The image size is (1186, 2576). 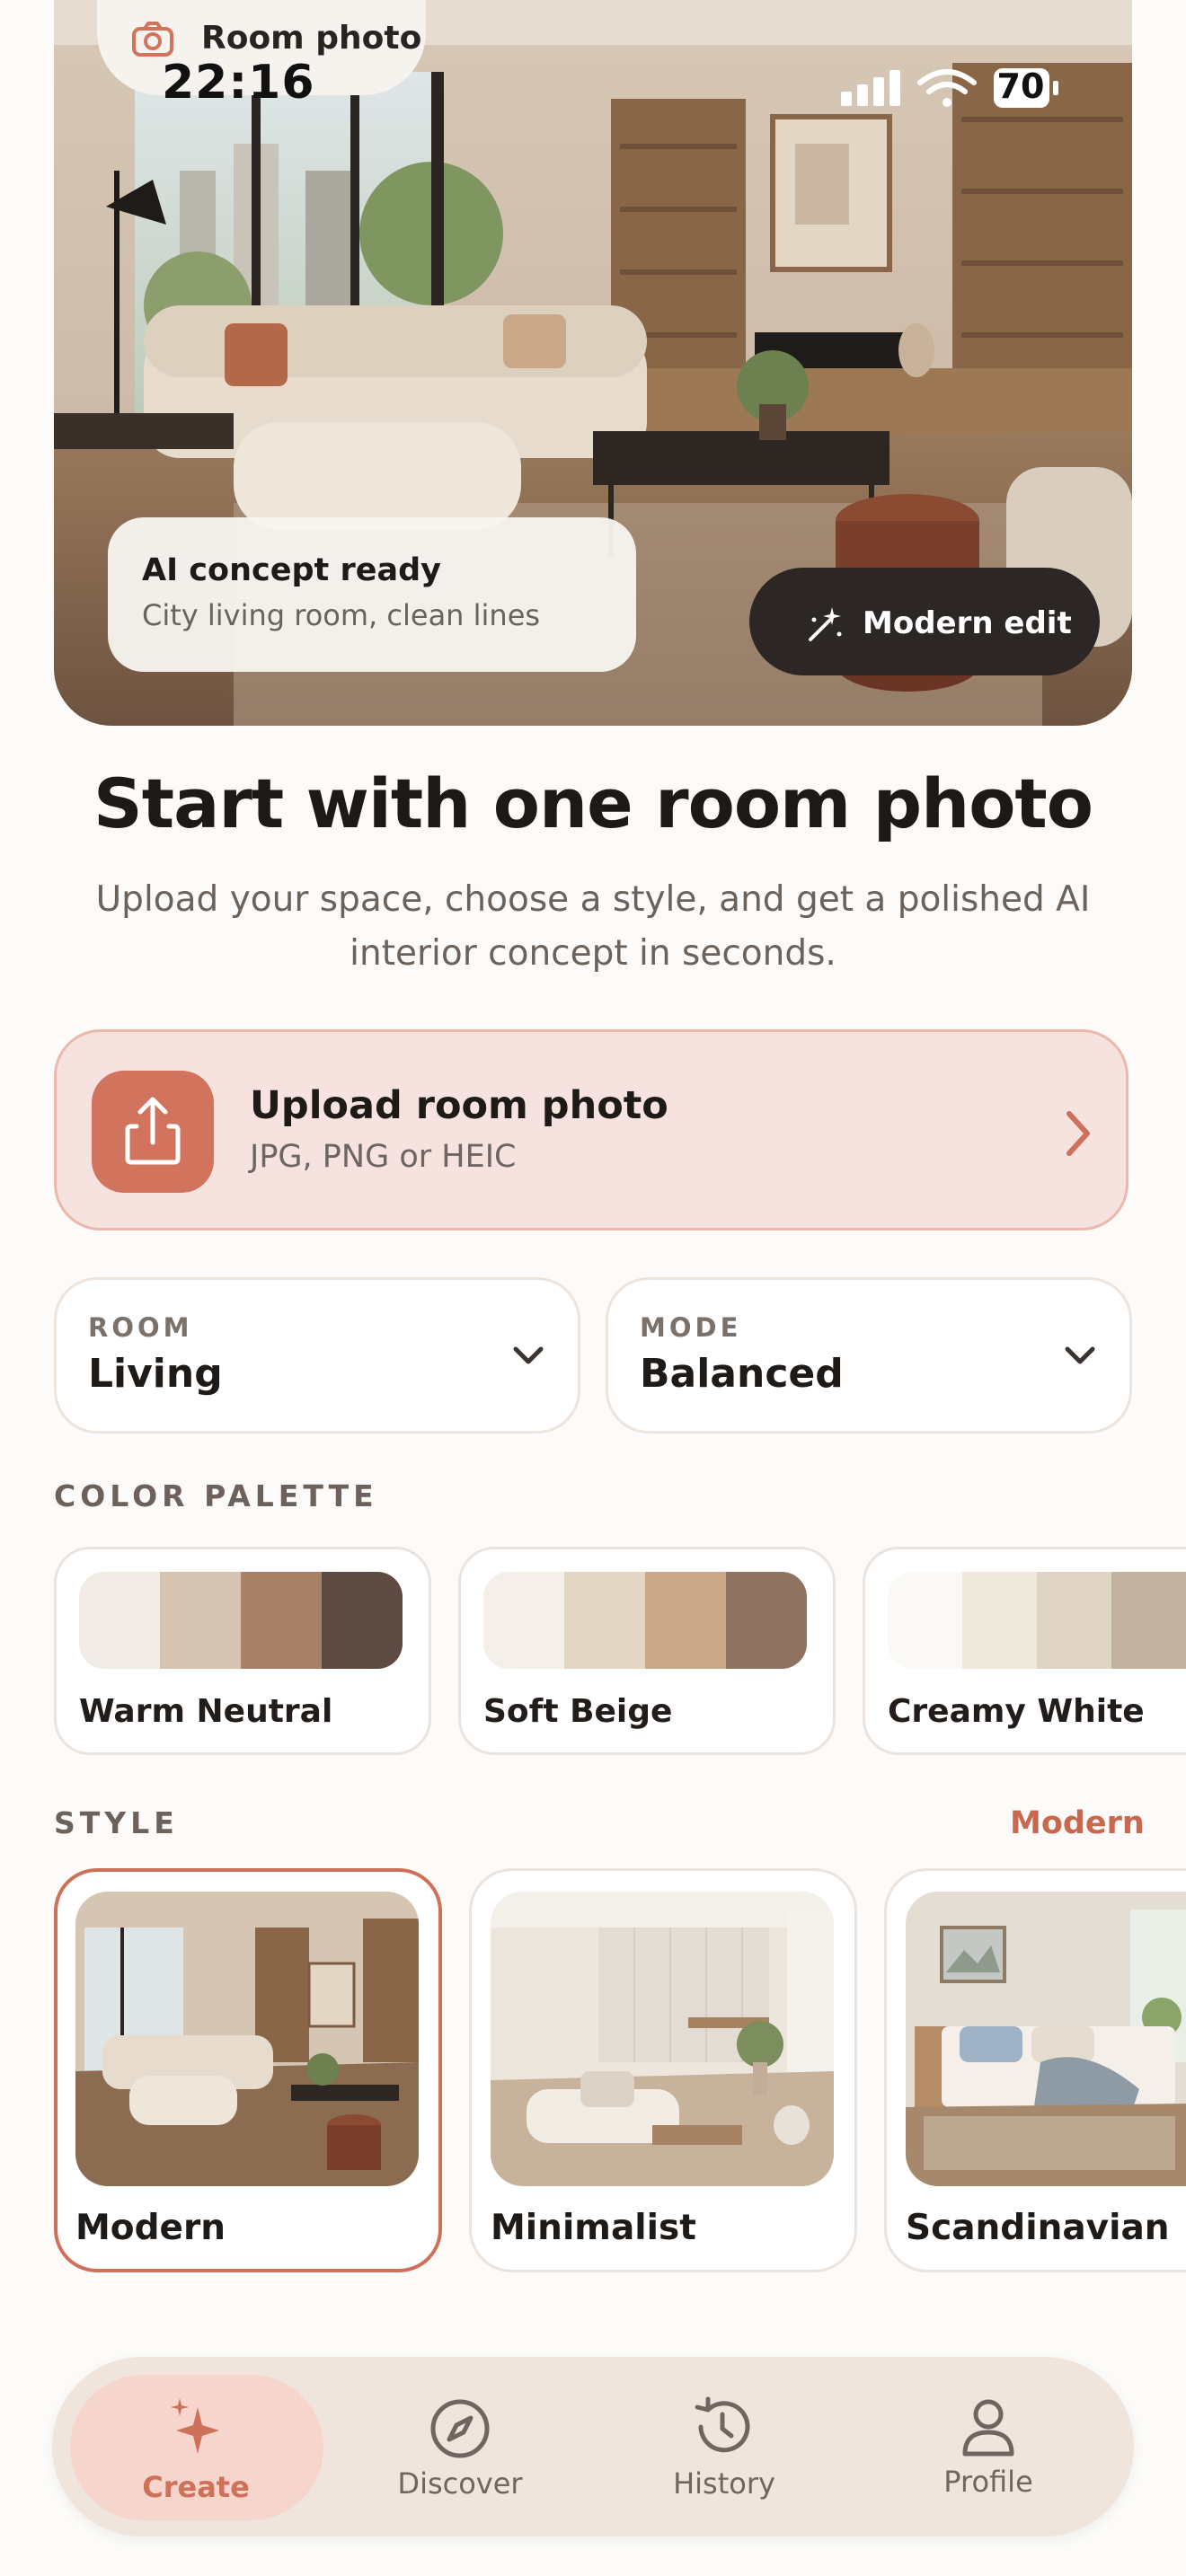 I want to click on style-image-modern, so click(x=247, y=2039).